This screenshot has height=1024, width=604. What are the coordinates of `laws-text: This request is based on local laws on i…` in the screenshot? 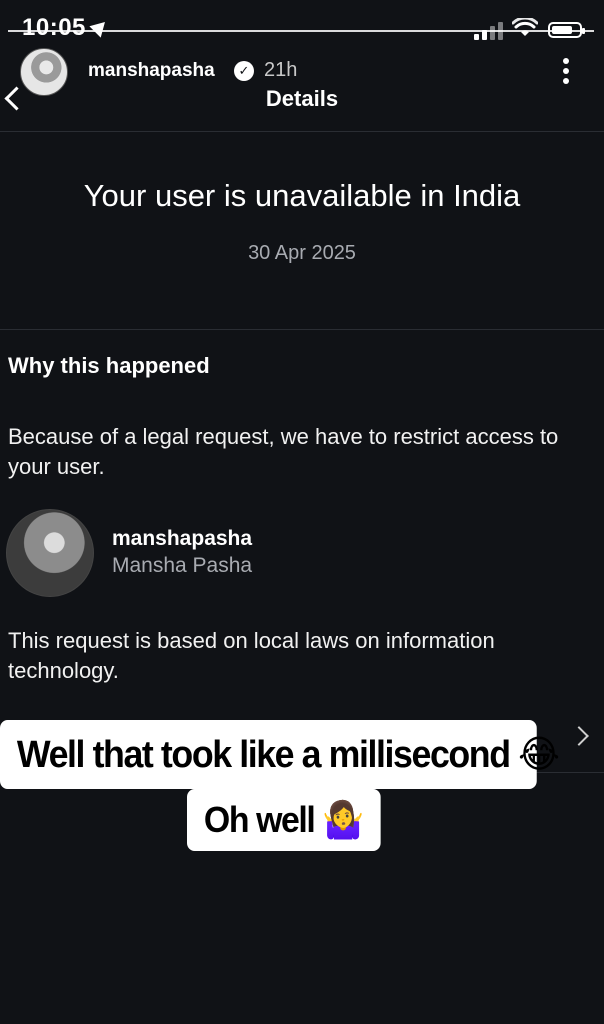 It's located at (251, 655).